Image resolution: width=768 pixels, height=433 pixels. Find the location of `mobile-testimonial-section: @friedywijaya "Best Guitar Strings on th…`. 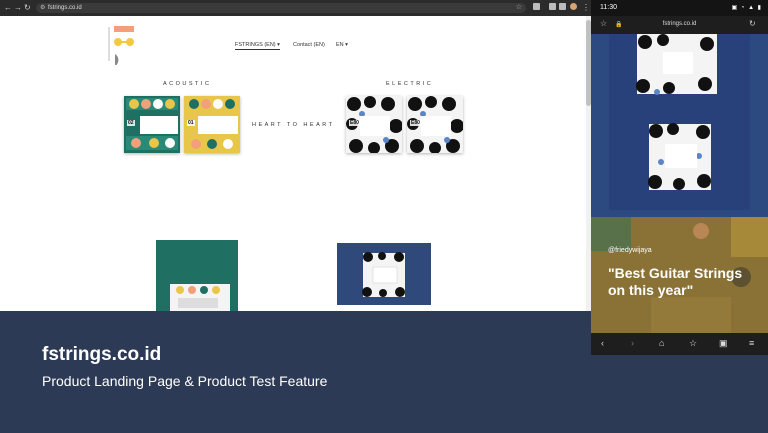

mobile-testimonial-section: @friedywijaya "Best Guitar Strings on th… is located at coordinates (679, 275).